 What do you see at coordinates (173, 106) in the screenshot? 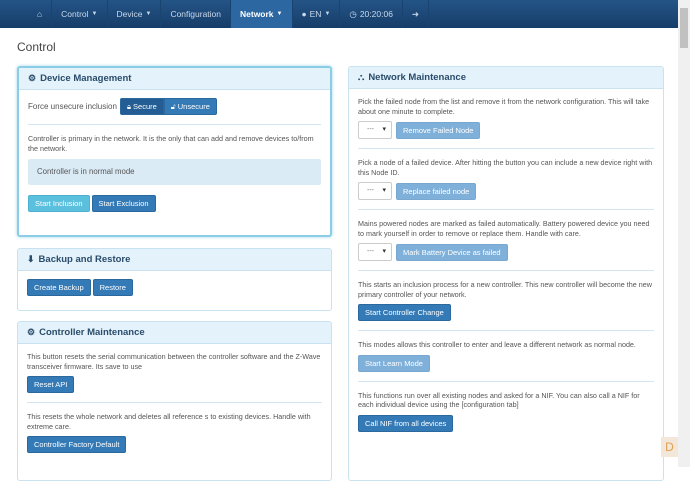
I see `unlock-icon: 🔓︎` at bounding box center [173, 106].